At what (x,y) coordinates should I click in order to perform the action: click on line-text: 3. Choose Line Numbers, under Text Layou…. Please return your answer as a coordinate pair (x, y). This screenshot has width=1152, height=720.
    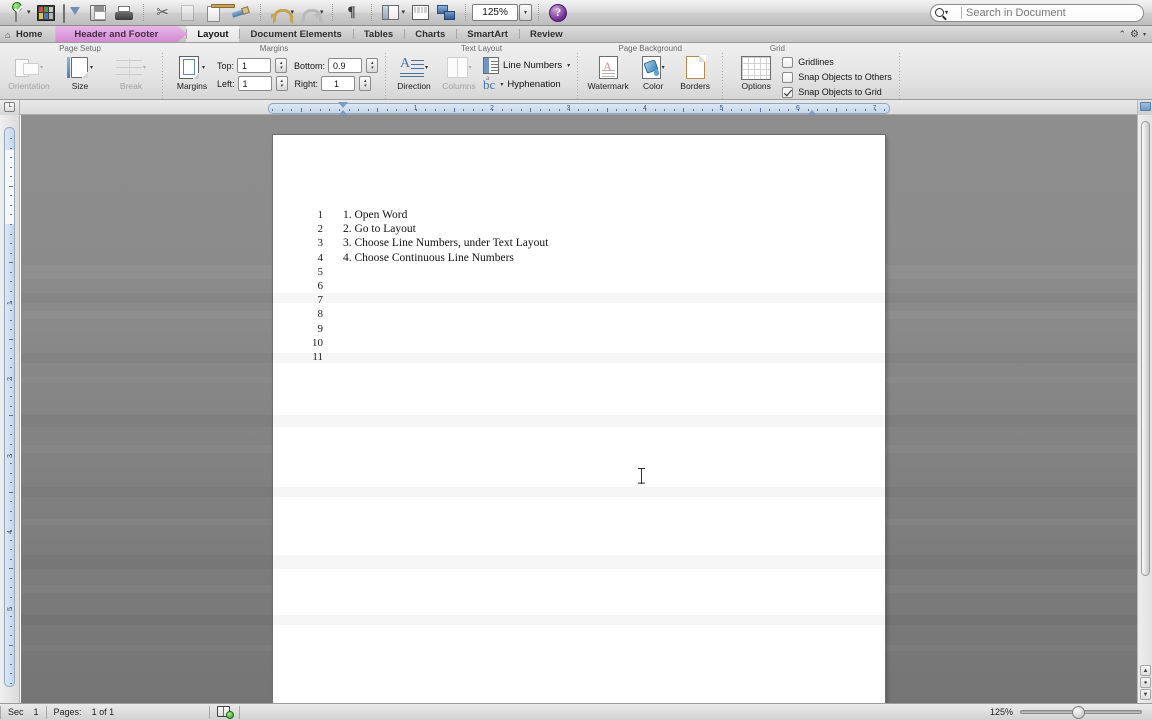
    Looking at the image, I should click on (435, 243).